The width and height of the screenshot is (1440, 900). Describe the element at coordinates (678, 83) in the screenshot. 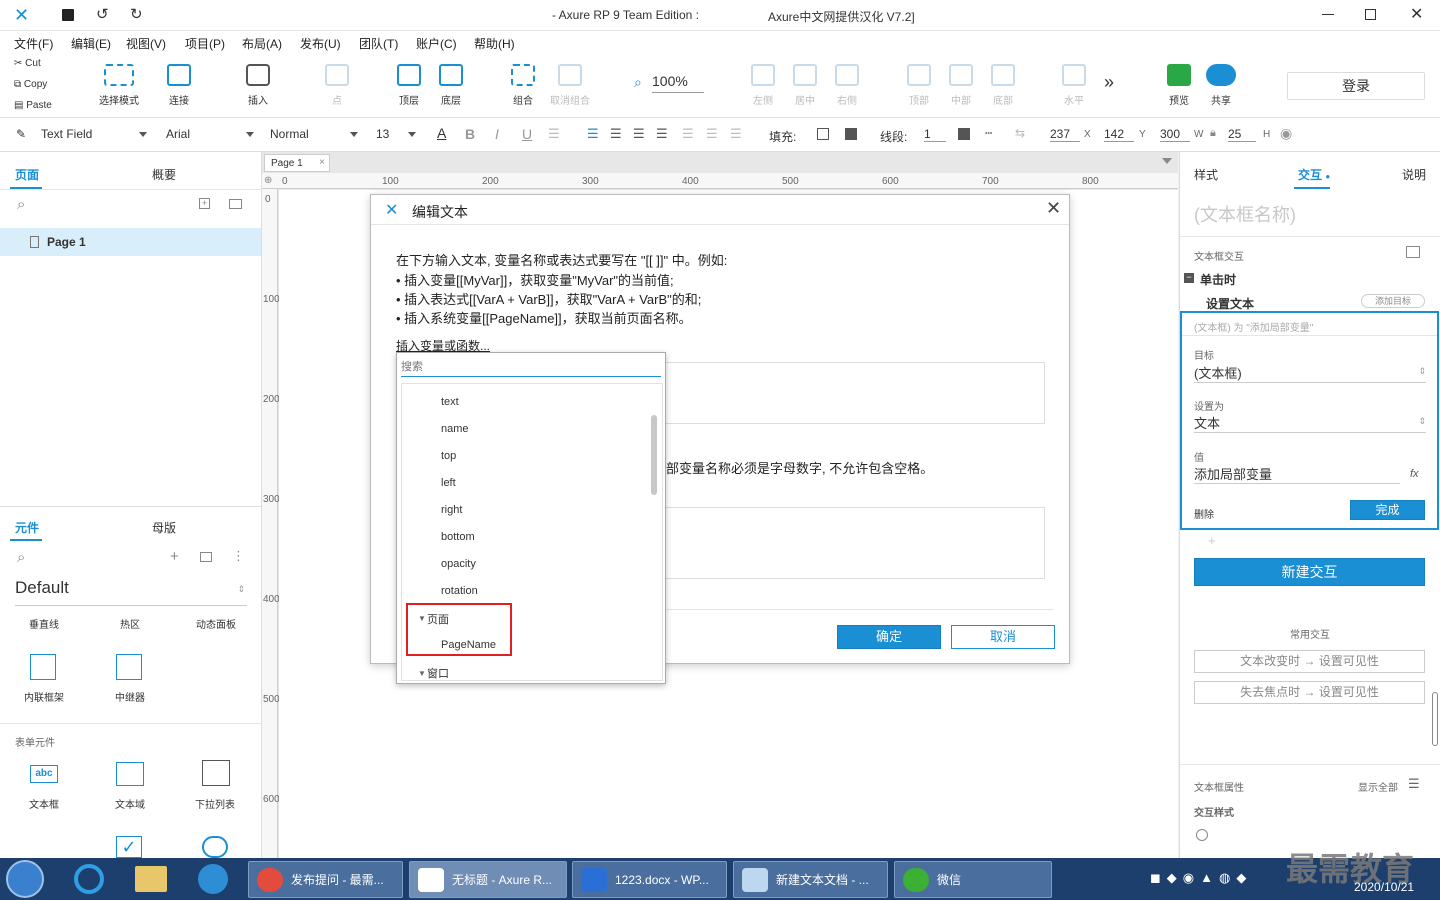

I see `zoom-select: 100%` at that location.